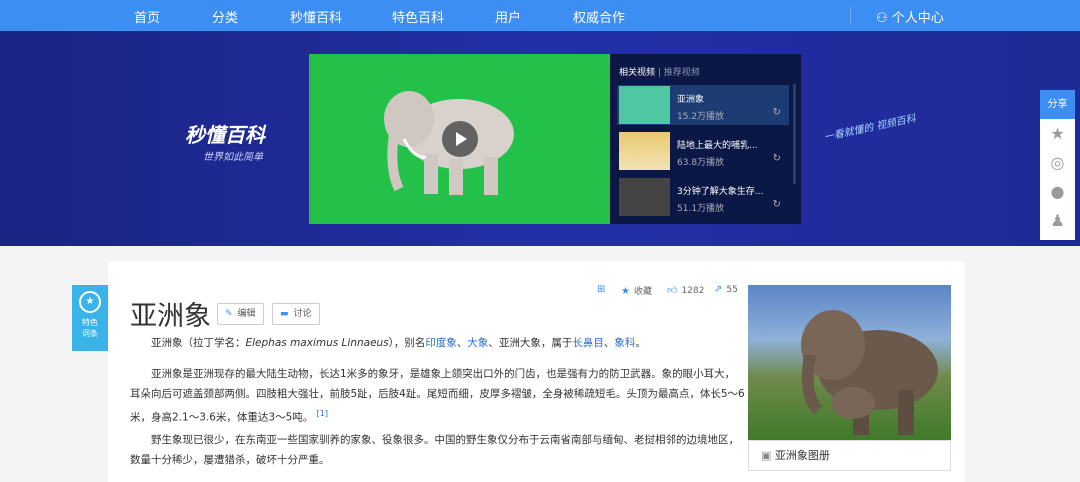  What do you see at coordinates (703, 197) in the screenshot?
I see `video-item: 3分钟了解大象生存... 51.1万播放 ↻` at bounding box center [703, 197].